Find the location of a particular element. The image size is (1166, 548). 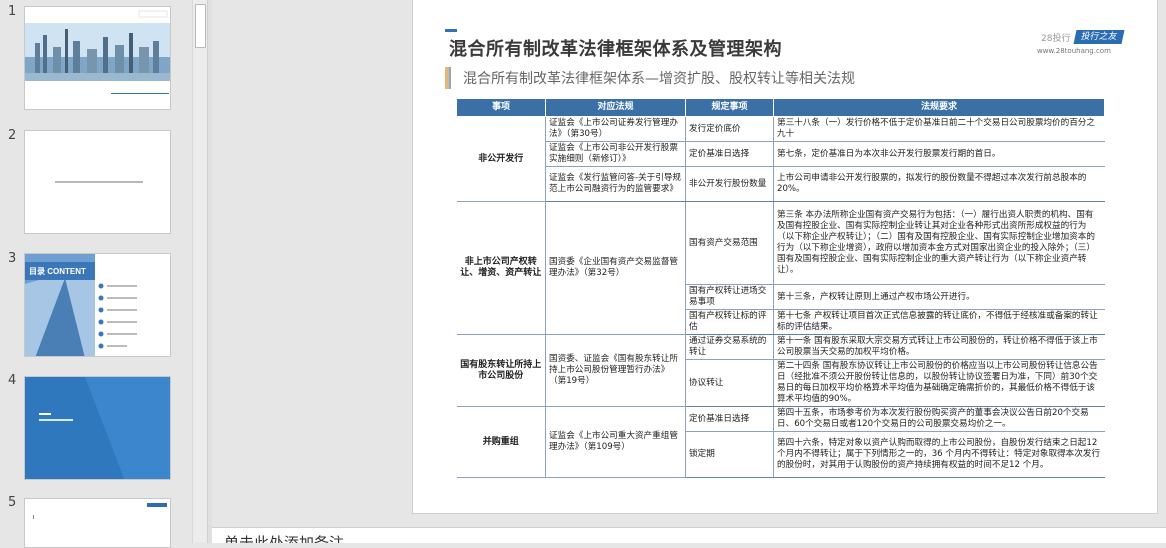

law-cell: 证监会《上市公司非公开发行股票实施细则（新修订）》 is located at coordinates (615, 154).